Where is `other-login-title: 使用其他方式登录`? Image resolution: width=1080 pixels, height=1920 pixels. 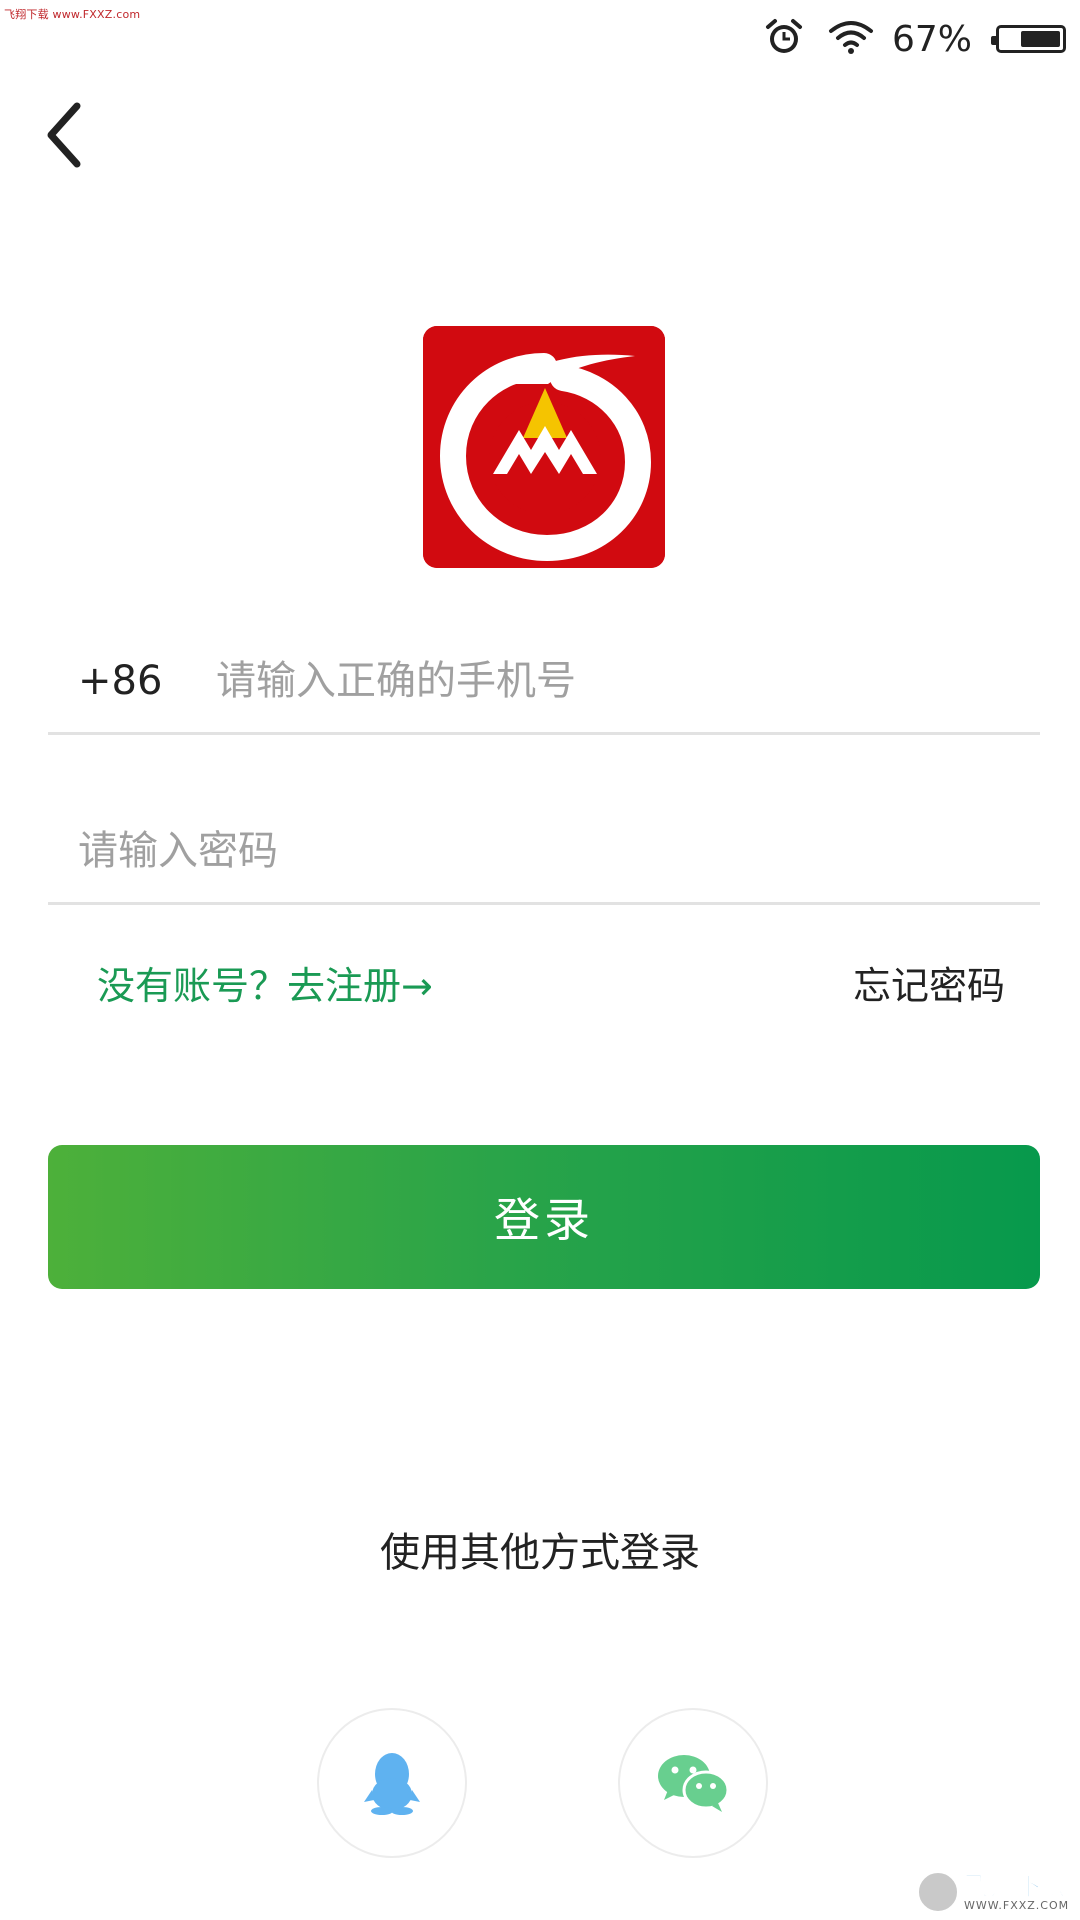
other-login-title: 使用其他方式登录 is located at coordinates (540, 1553).